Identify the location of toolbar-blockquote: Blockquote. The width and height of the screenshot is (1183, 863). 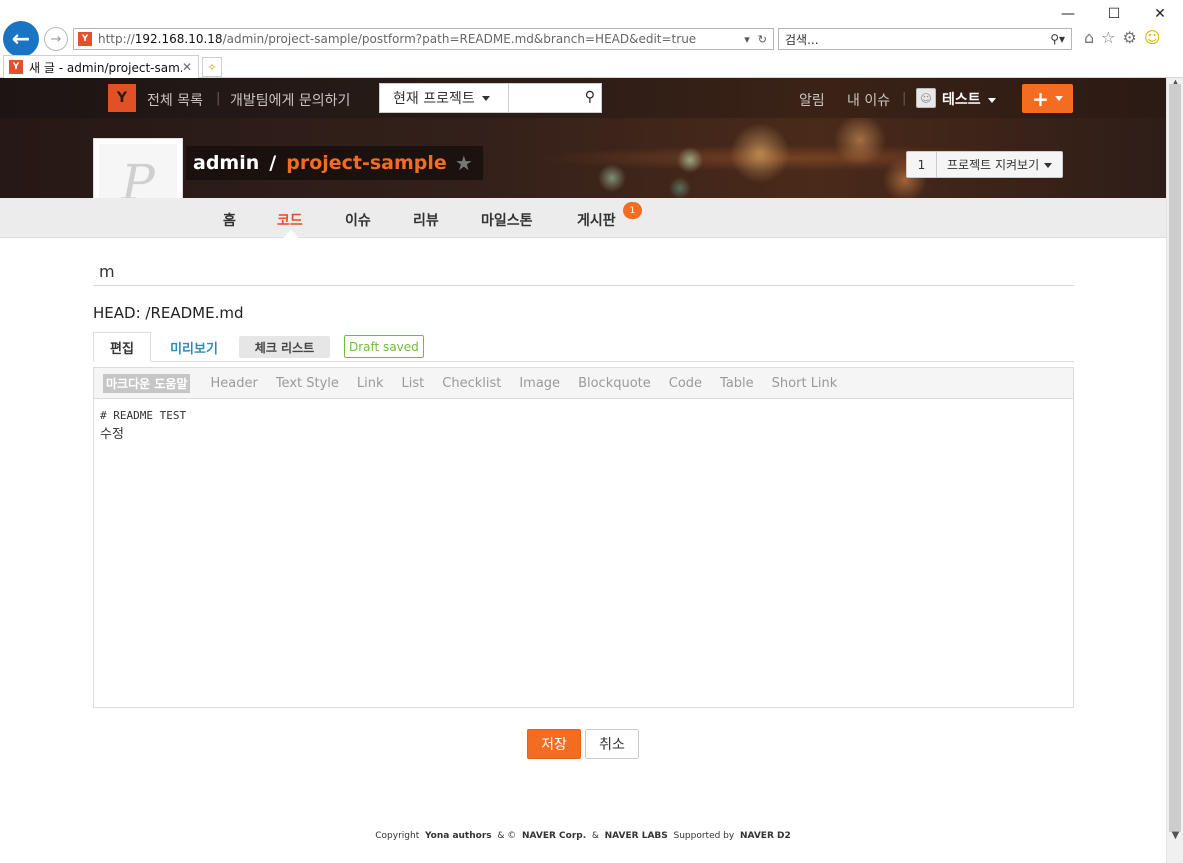
(614, 383).